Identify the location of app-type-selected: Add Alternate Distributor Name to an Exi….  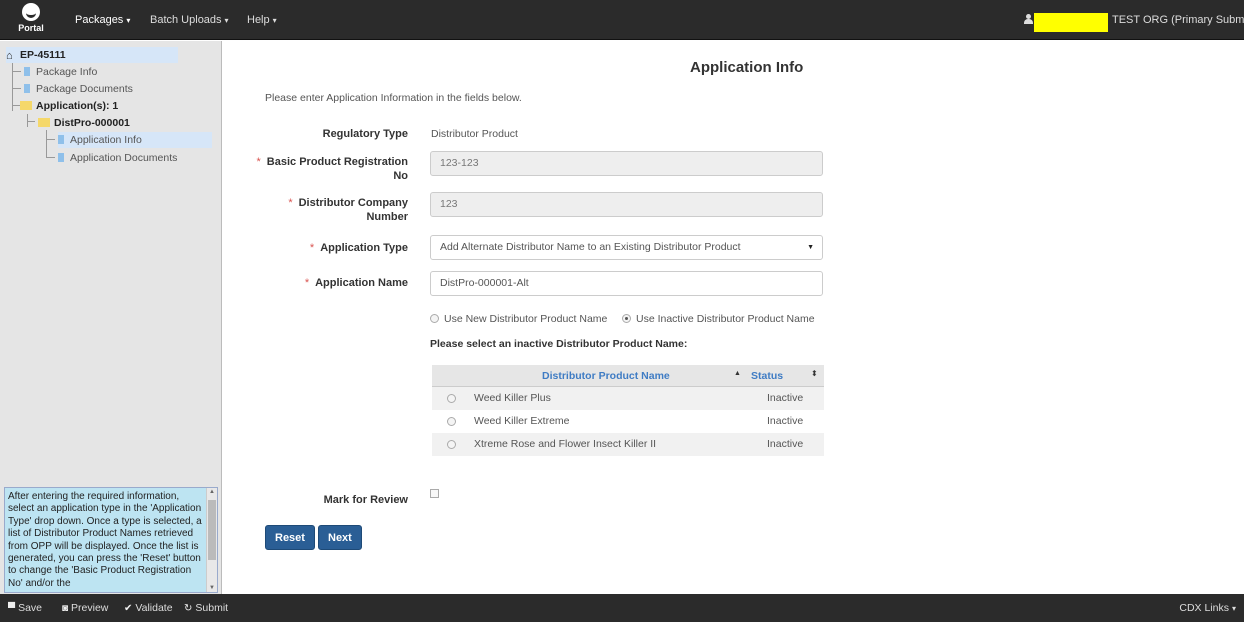
(590, 247).